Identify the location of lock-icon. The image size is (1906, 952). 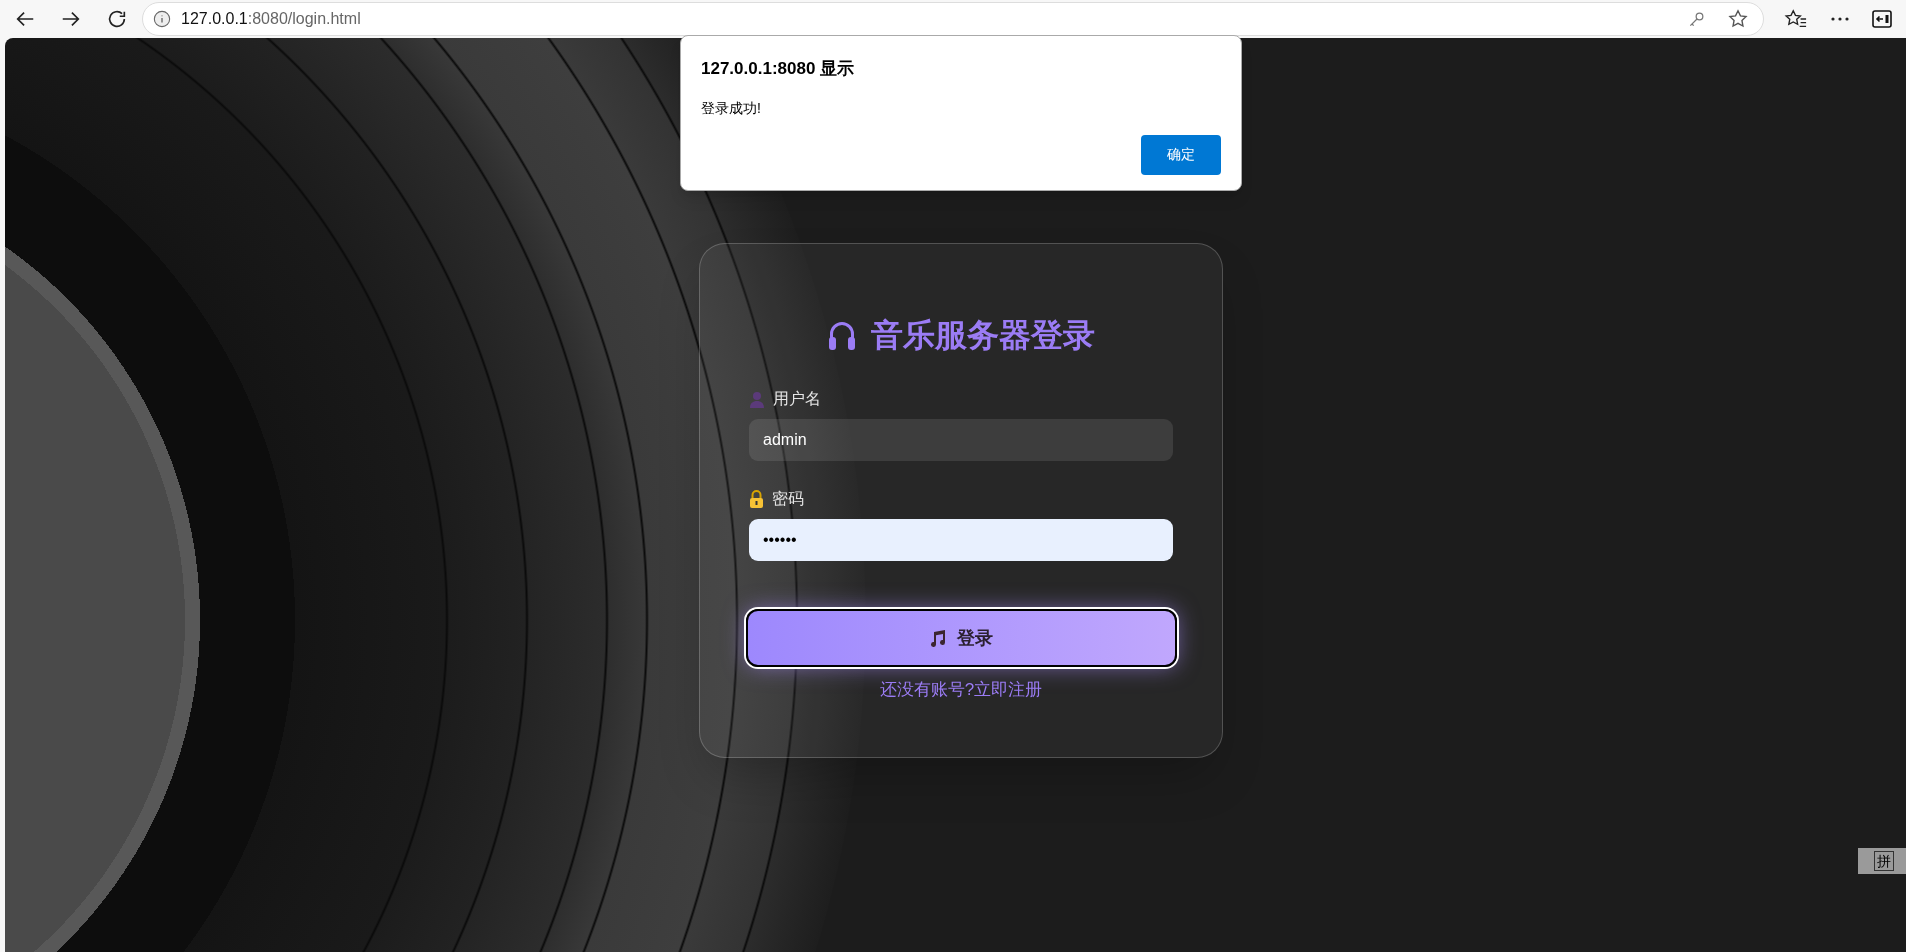
(756, 499).